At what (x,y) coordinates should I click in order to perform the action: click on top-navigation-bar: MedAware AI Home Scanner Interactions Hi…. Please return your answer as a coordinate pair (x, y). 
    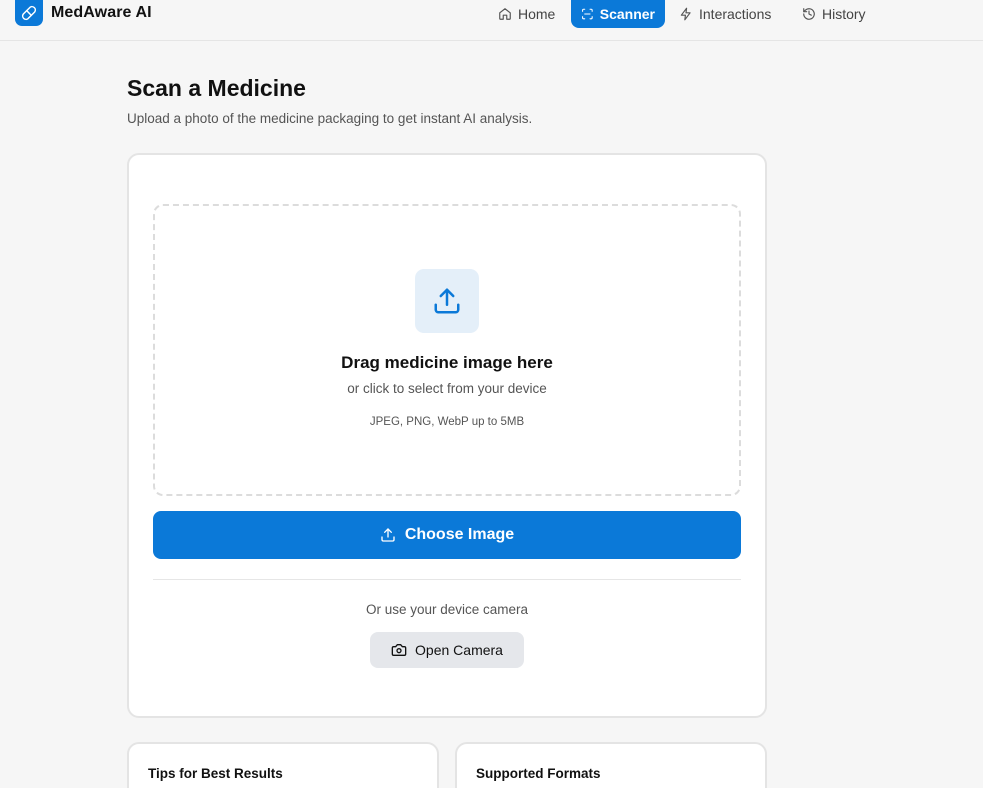
    Looking at the image, I should click on (491, 20).